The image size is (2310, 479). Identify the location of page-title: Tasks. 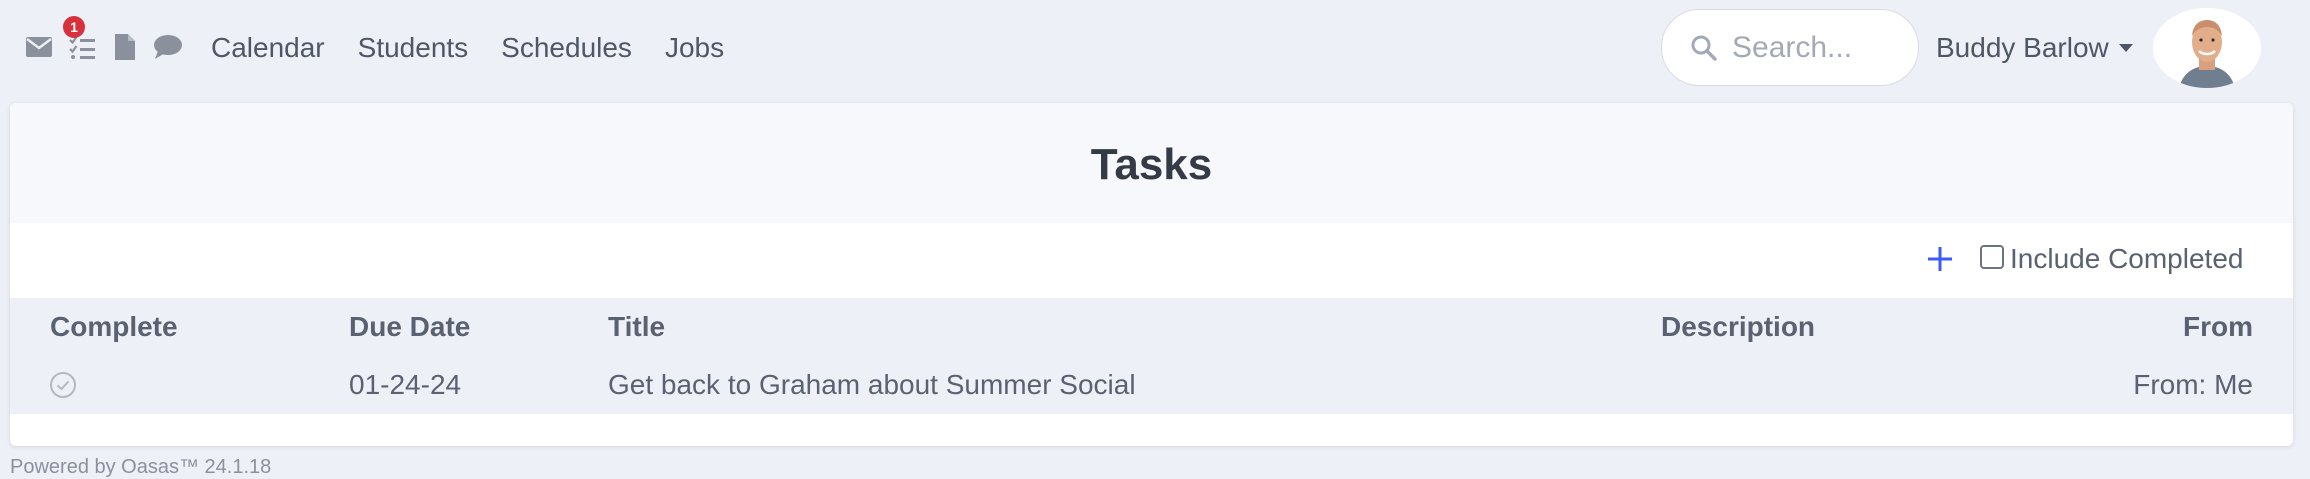
(1151, 164).